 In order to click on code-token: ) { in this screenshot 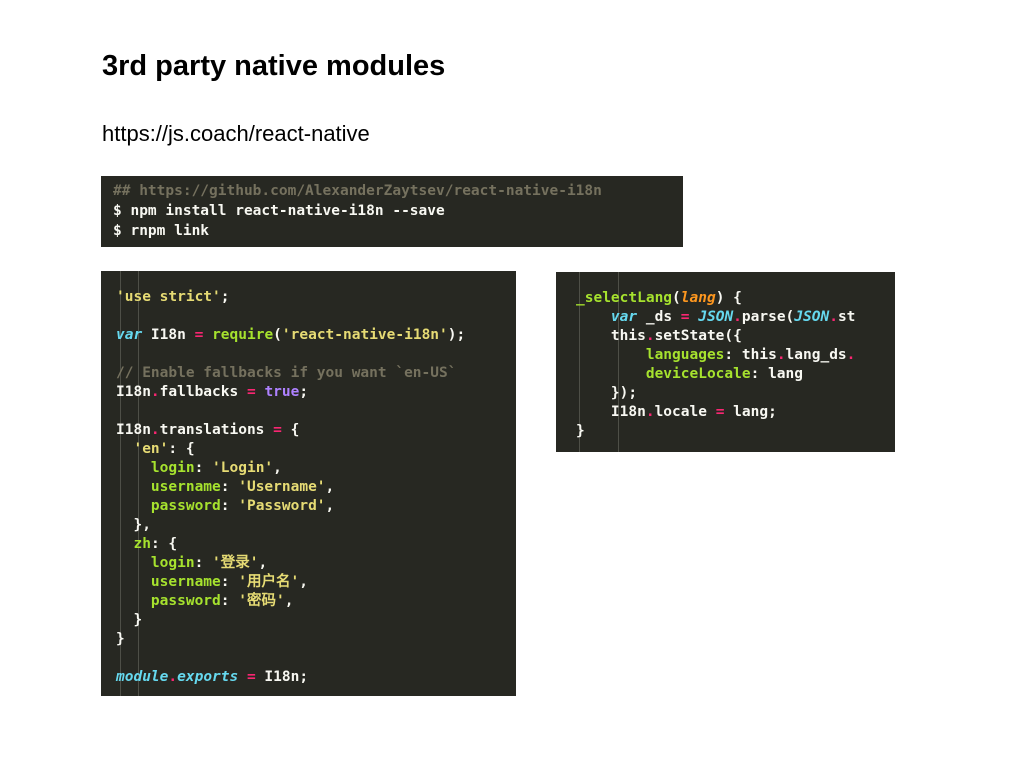, I will do `click(728, 298)`.